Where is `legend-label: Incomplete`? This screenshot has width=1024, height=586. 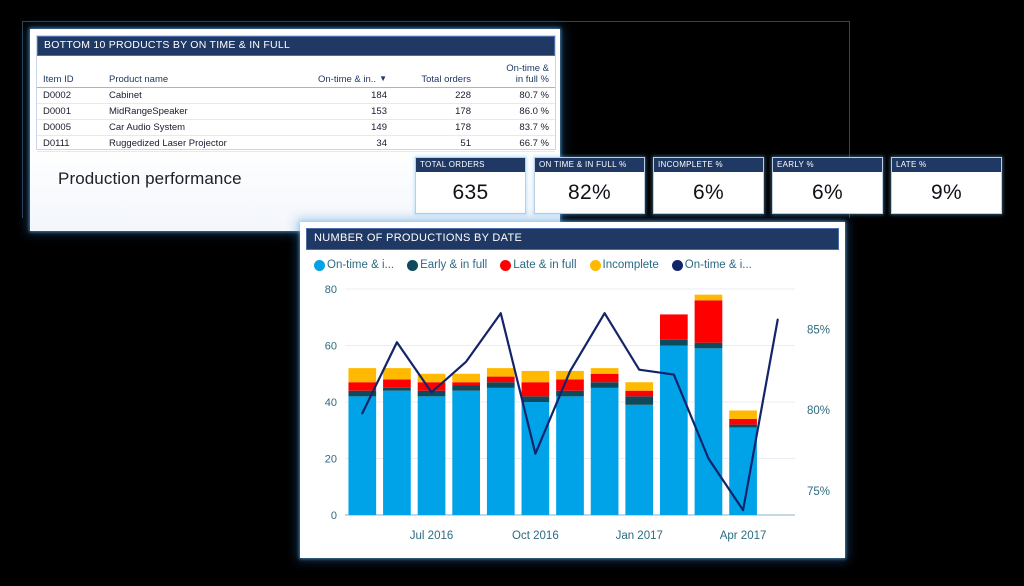 legend-label: Incomplete is located at coordinates (630, 265).